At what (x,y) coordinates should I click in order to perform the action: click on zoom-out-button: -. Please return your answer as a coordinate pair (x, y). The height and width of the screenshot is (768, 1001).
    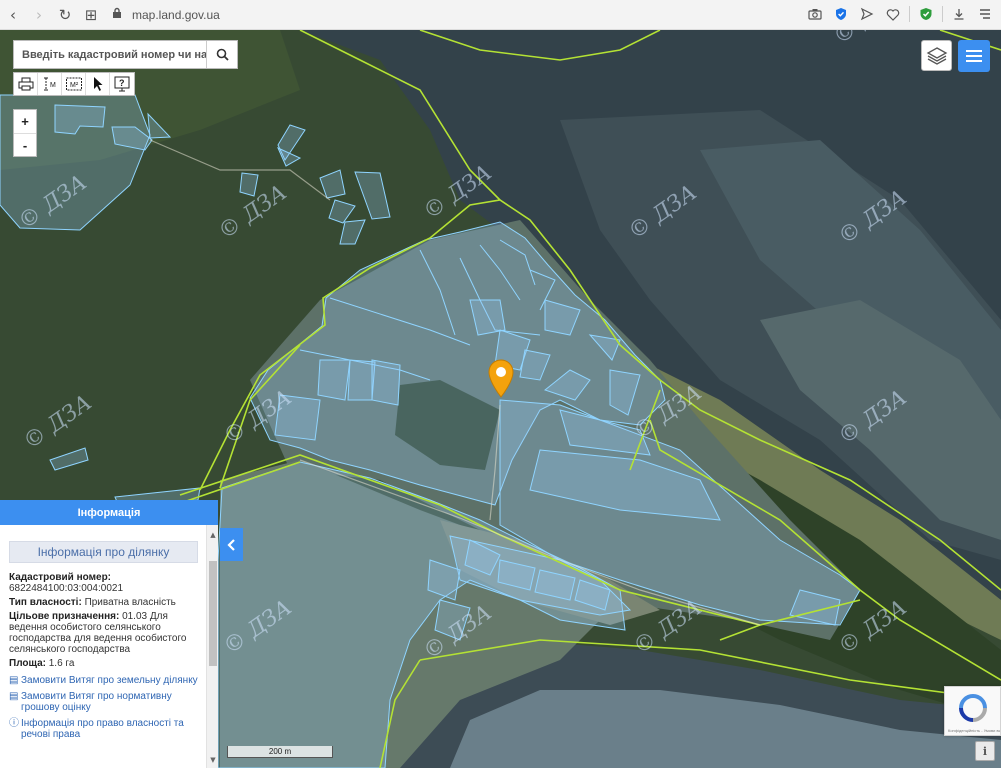
    Looking at the image, I should click on (25, 144).